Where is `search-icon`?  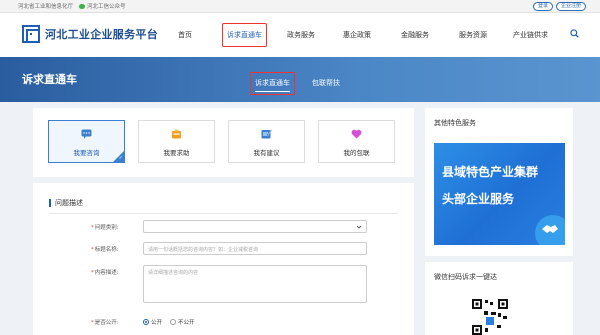
search-icon is located at coordinates (574, 33).